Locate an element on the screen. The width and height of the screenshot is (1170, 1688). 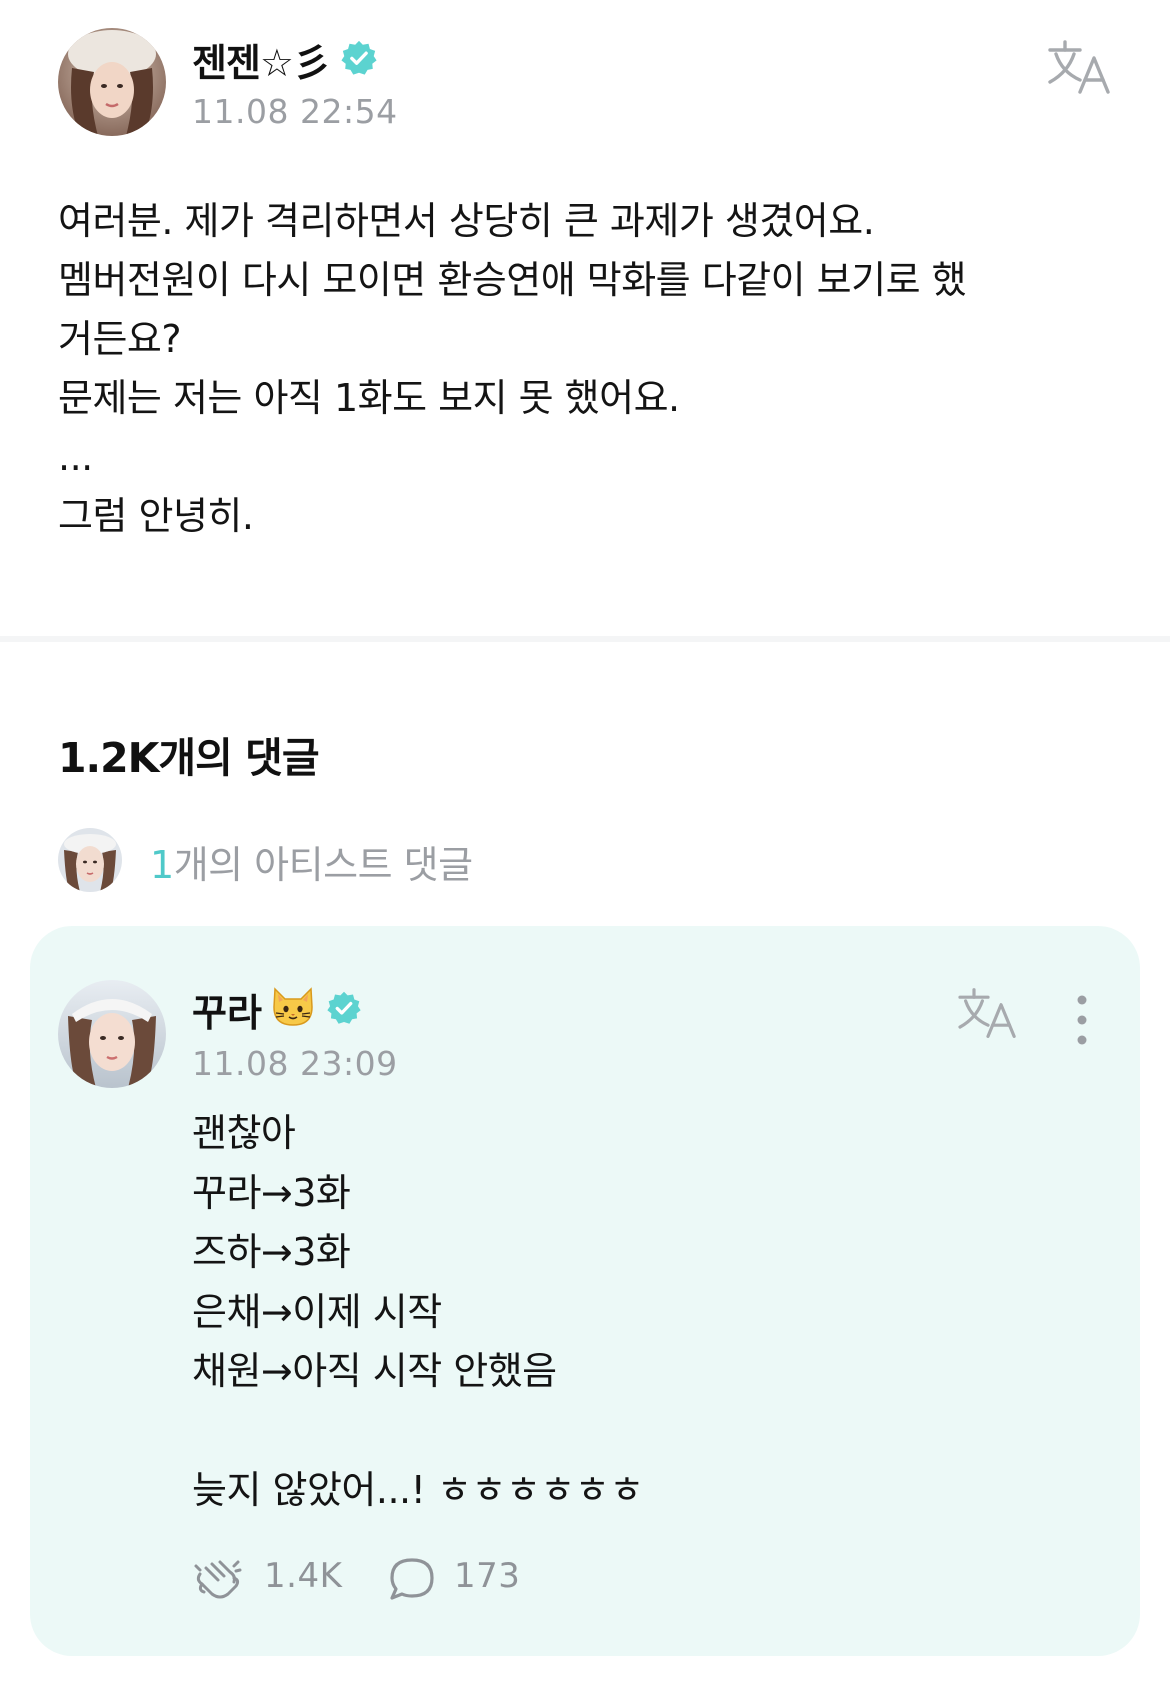
artist-avatar is located at coordinates (90, 860).